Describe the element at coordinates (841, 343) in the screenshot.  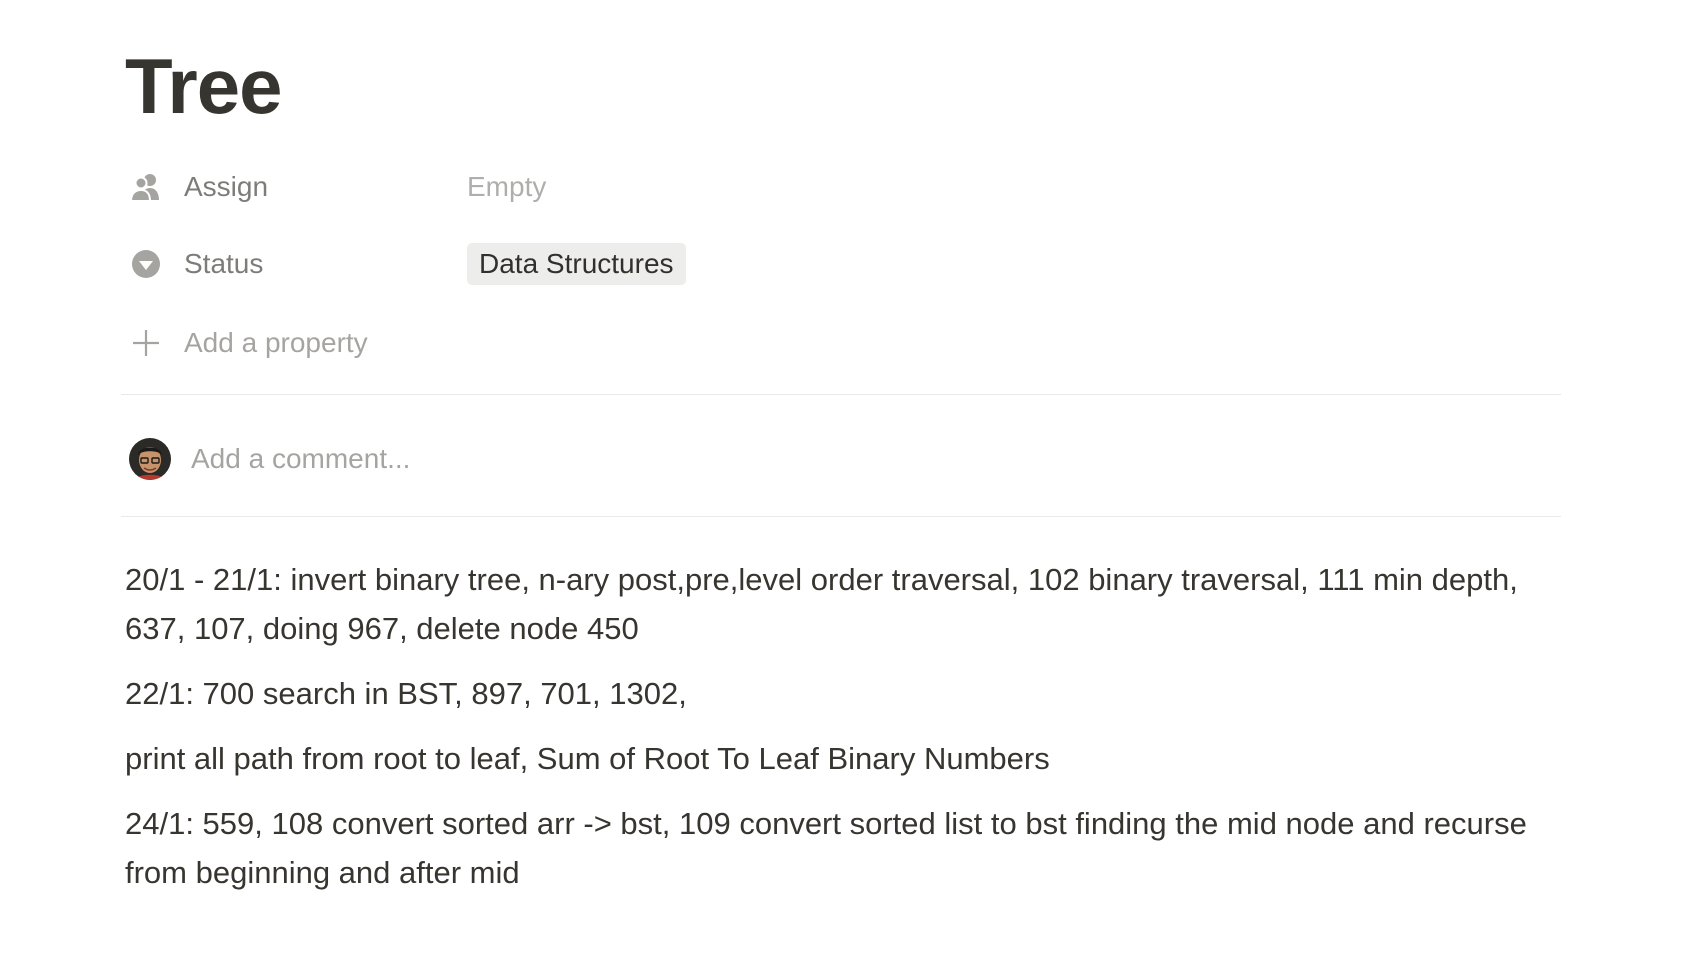
I see `add-property-button: Add a property` at that location.